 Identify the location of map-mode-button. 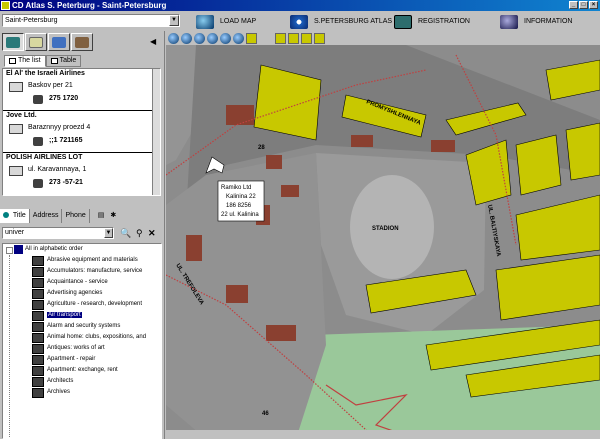
(36, 42).